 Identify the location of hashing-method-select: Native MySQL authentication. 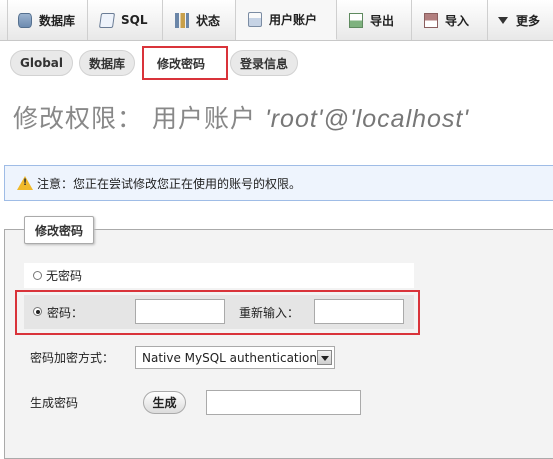
(235, 357).